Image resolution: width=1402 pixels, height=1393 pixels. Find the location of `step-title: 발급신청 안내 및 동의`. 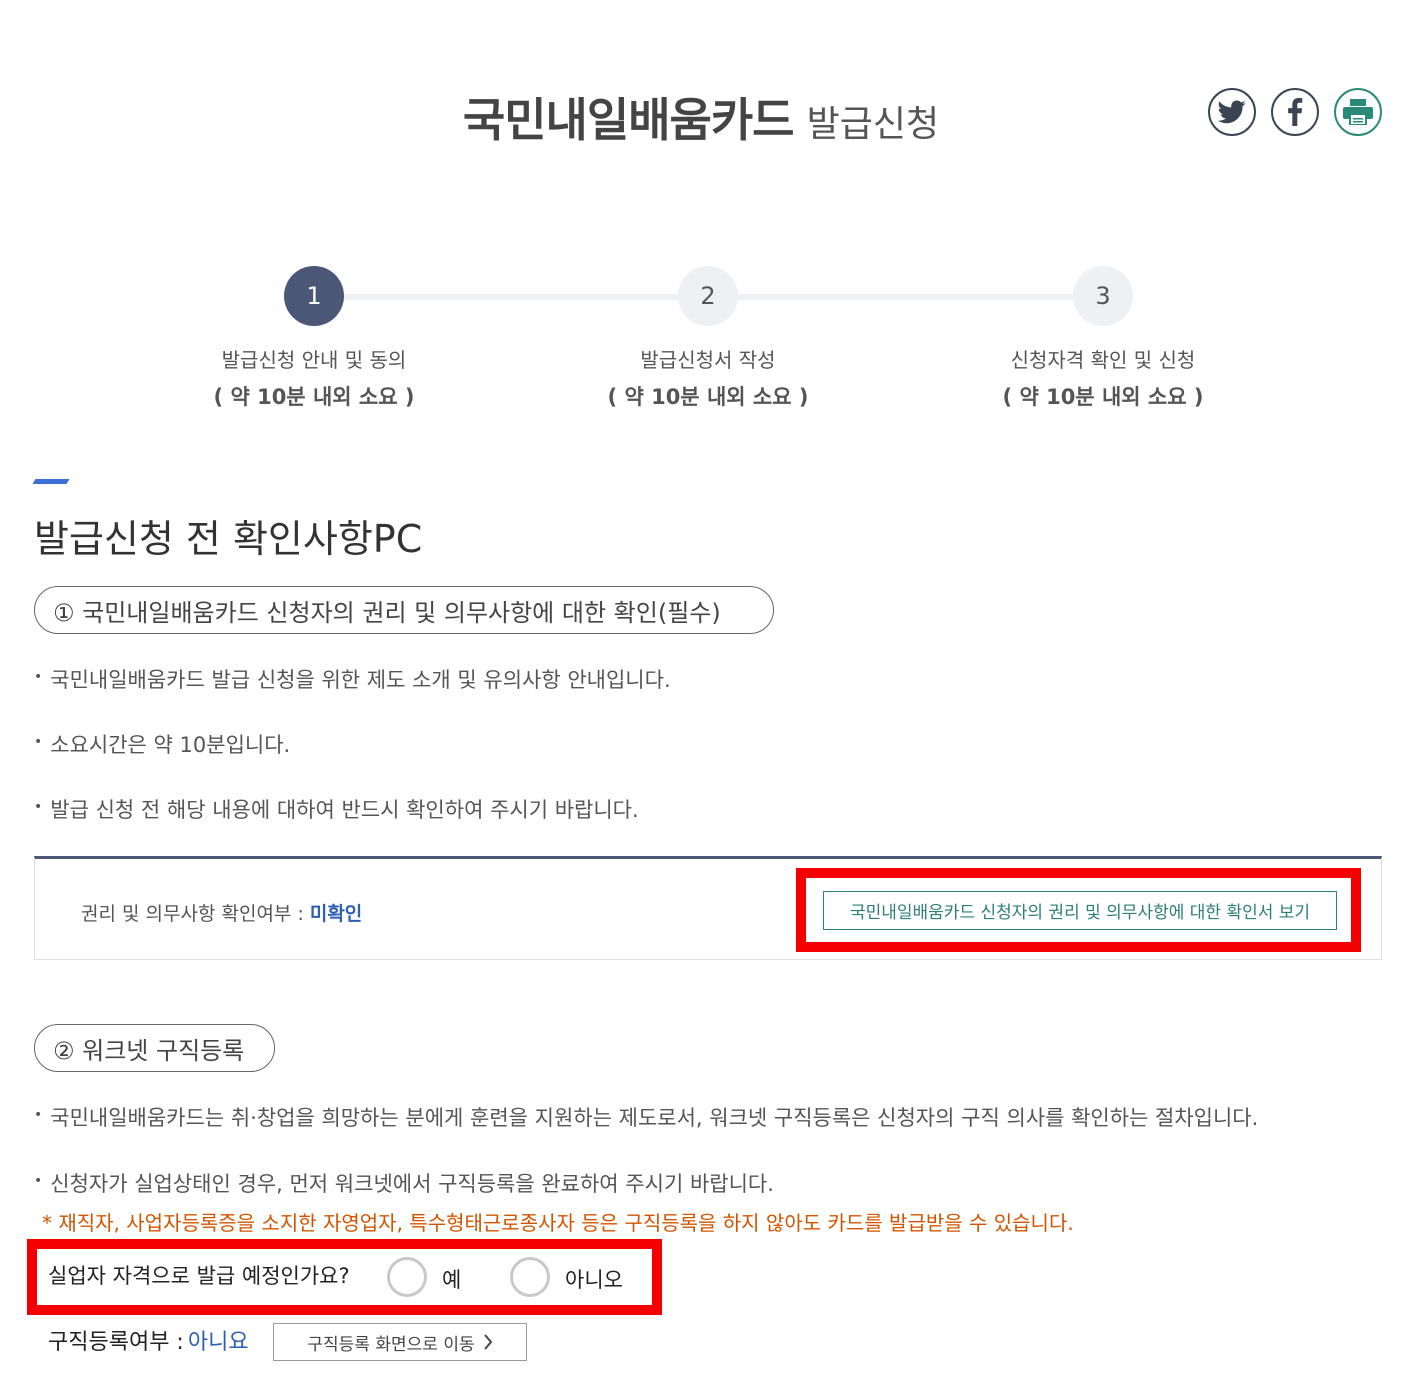

step-title: 발급신청 안내 및 동의 is located at coordinates (314, 360).